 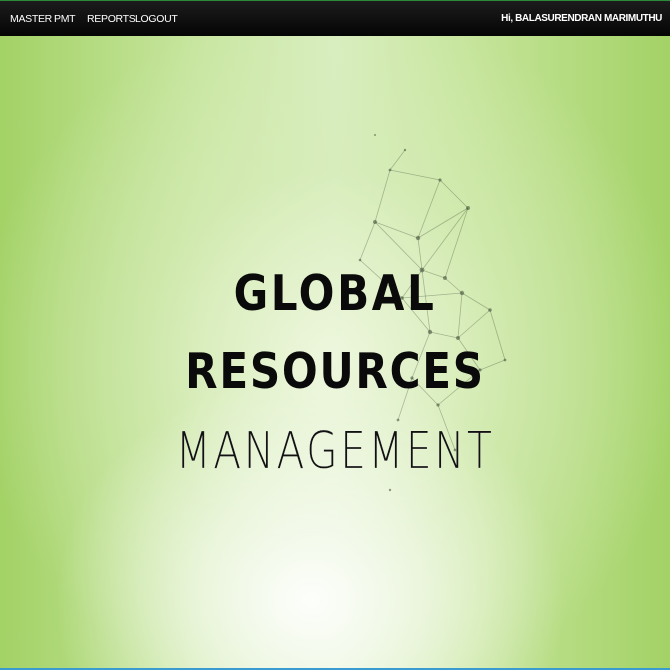 I want to click on nav-item-master: MASTER, so click(x=31, y=19).